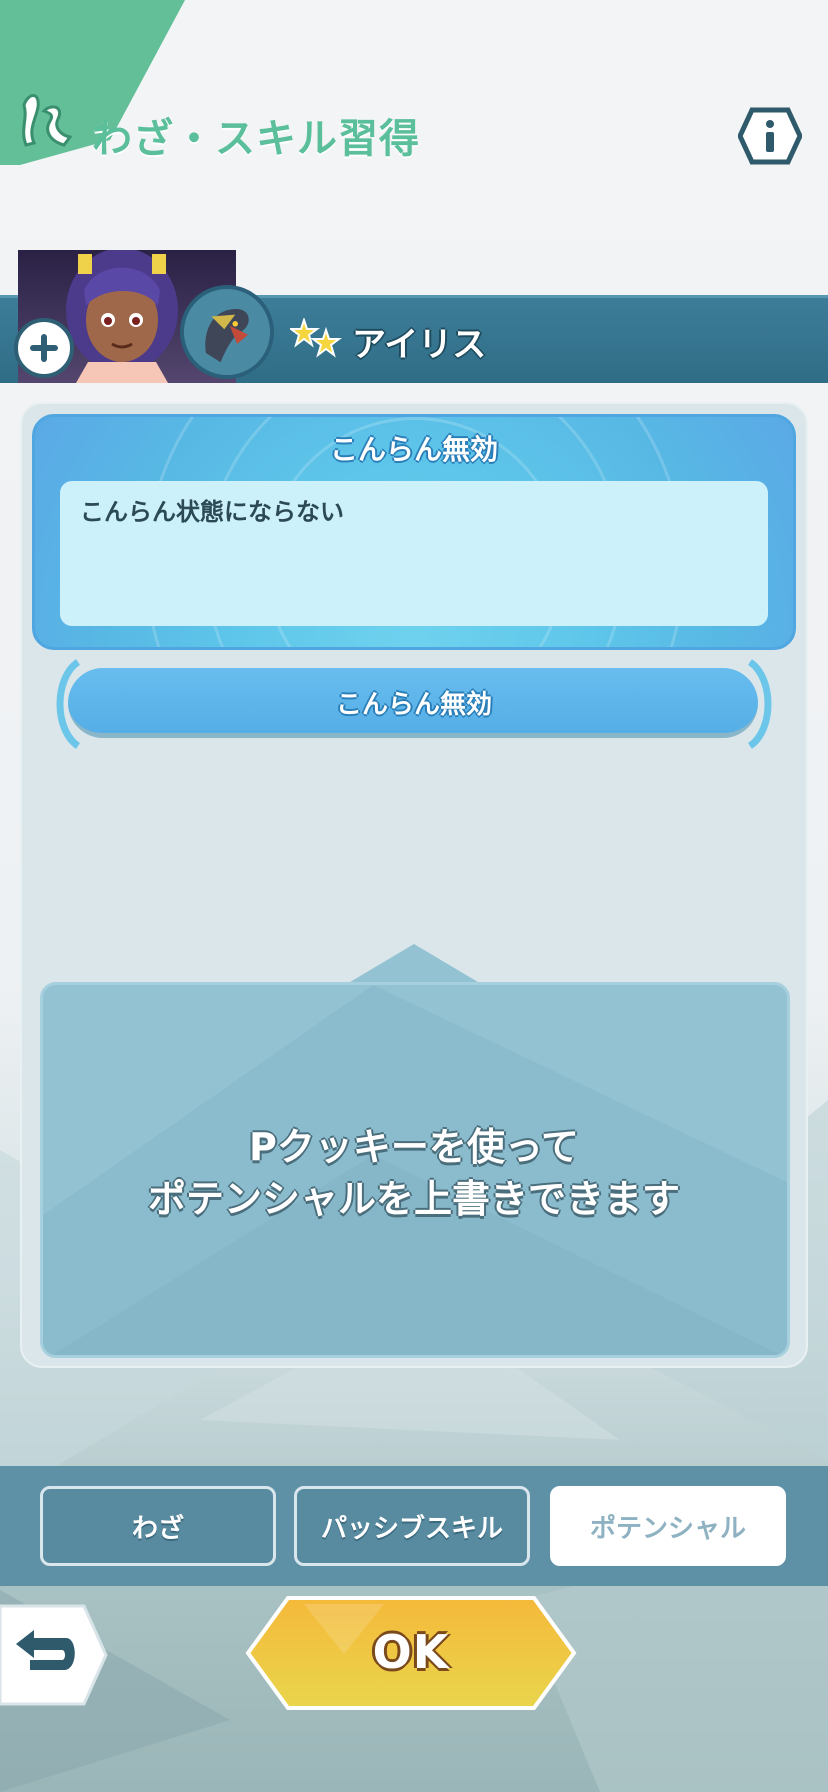 The width and height of the screenshot is (828, 1792). I want to click on tab-passive-skills: パッシブスキル, so click(412, 1526).